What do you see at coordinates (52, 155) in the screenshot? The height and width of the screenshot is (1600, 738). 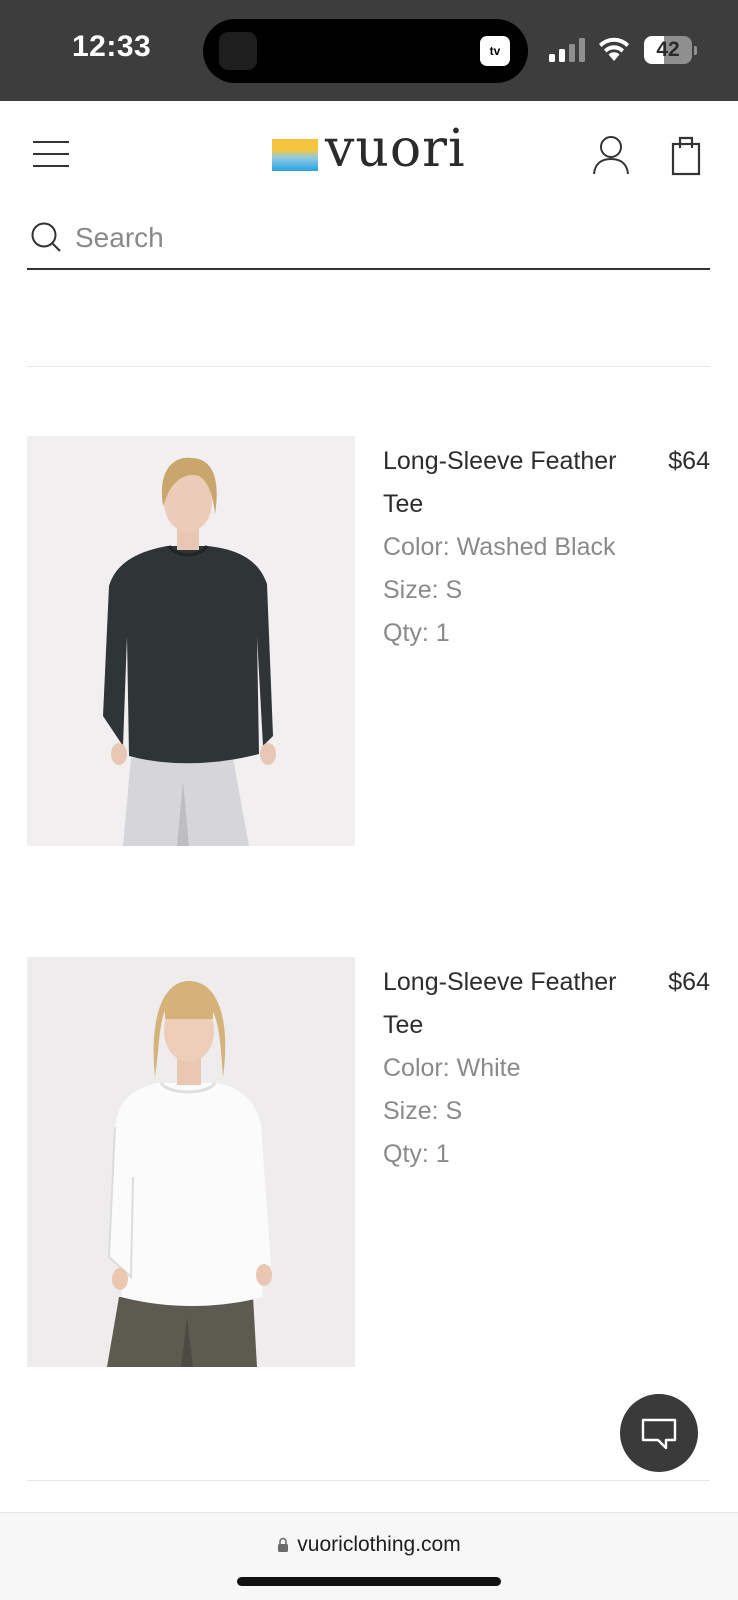 I see `hamburger-menu-icon` at bounding box center [52, 155].